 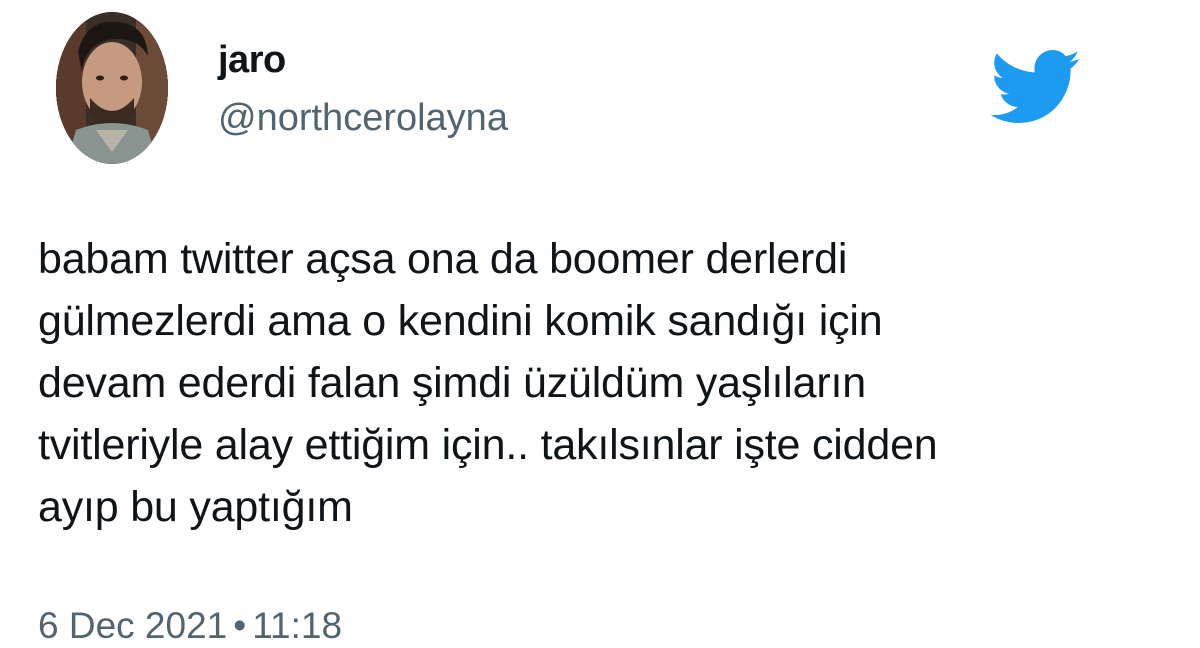 I want to click on avatar-photo, so click(x=112, y=88).